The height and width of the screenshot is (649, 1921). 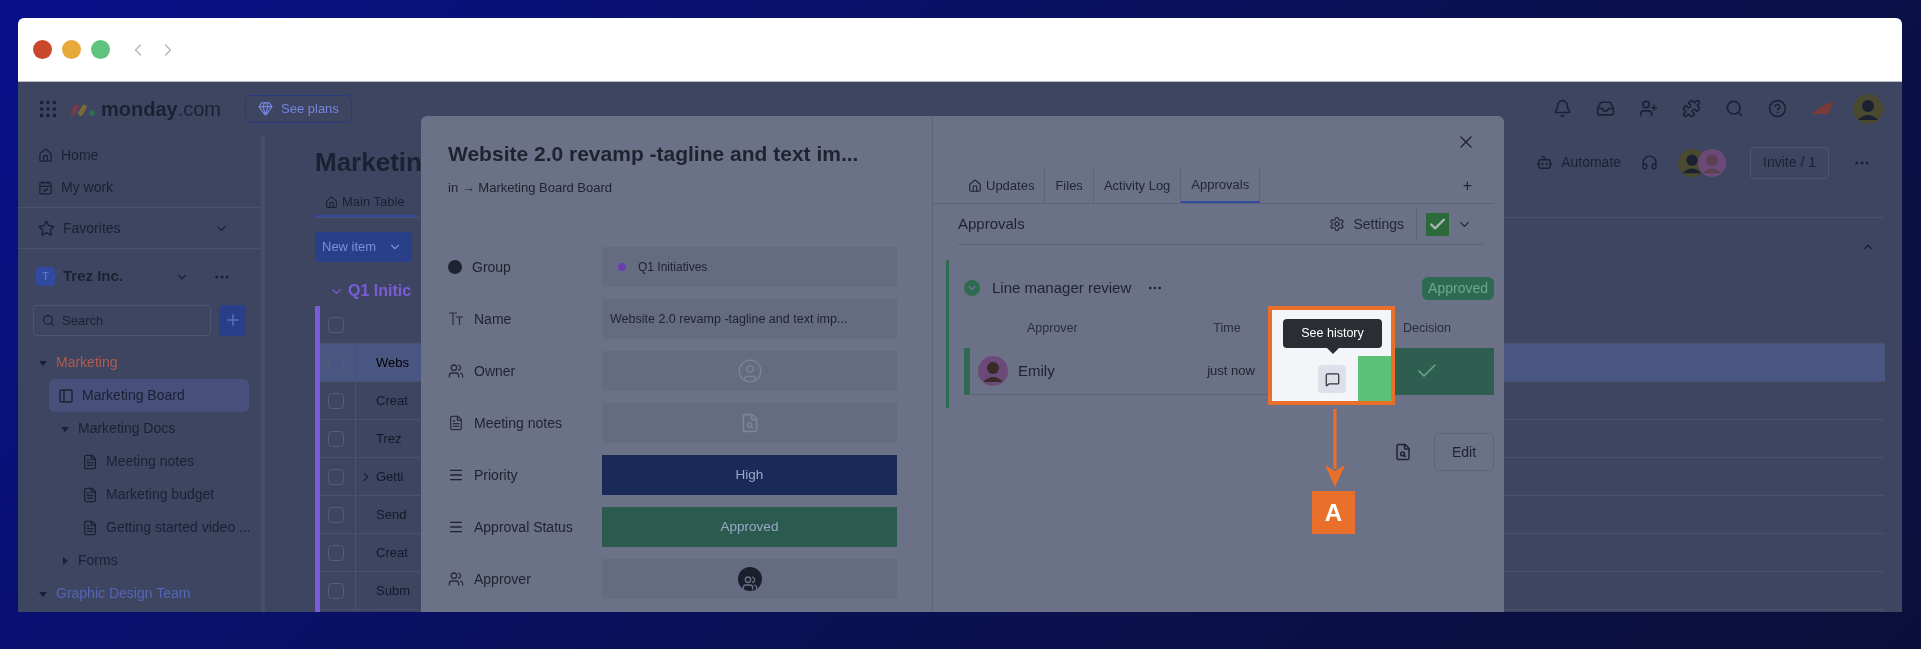 What do you see at coordinates (1437, 224) in the screenshot?
I see `approved-checkbox` at bounding box center [1437, 224].